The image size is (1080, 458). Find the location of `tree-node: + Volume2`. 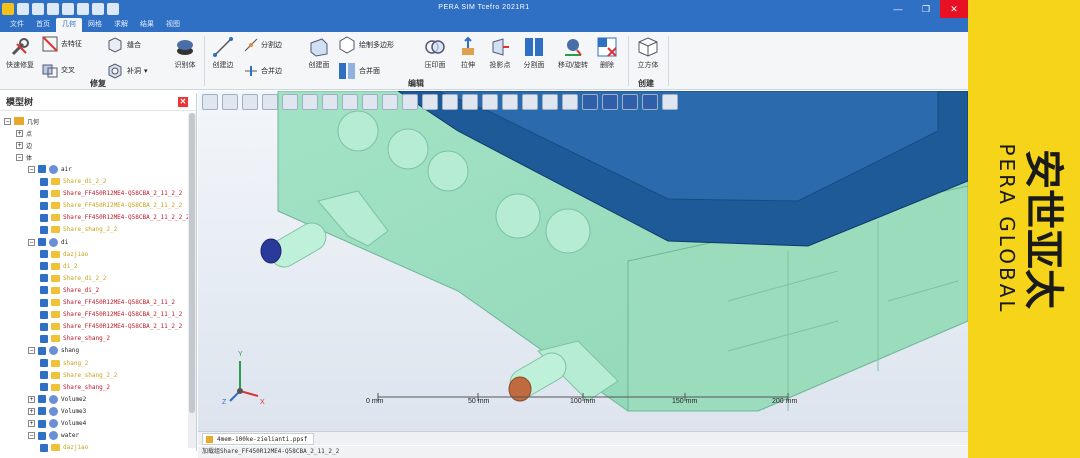

tree-node: + Volume2 is located at coordinates (57, 399).